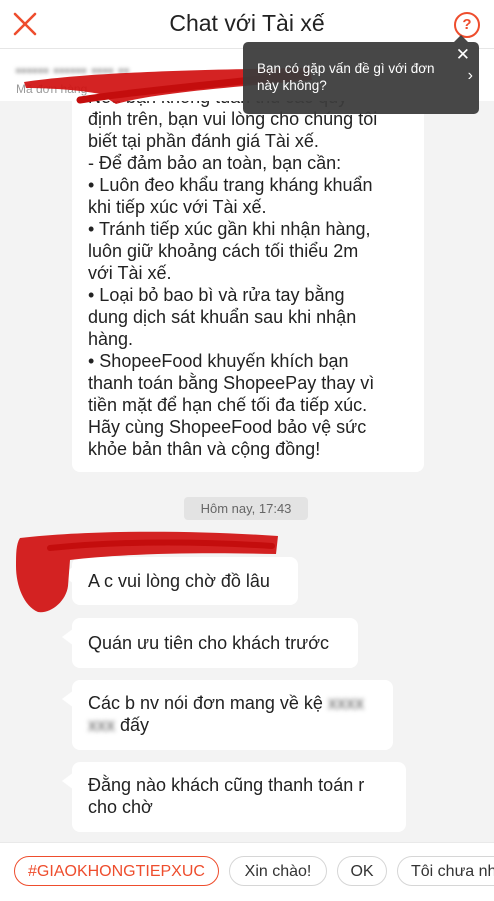 The width and height of the screenshot is (494, 901). Describe the element at coordinates (216, 295) in the screenshot. I see `notice-line: • Loại bỏ bao bì và rửa tay bằng` at that location.